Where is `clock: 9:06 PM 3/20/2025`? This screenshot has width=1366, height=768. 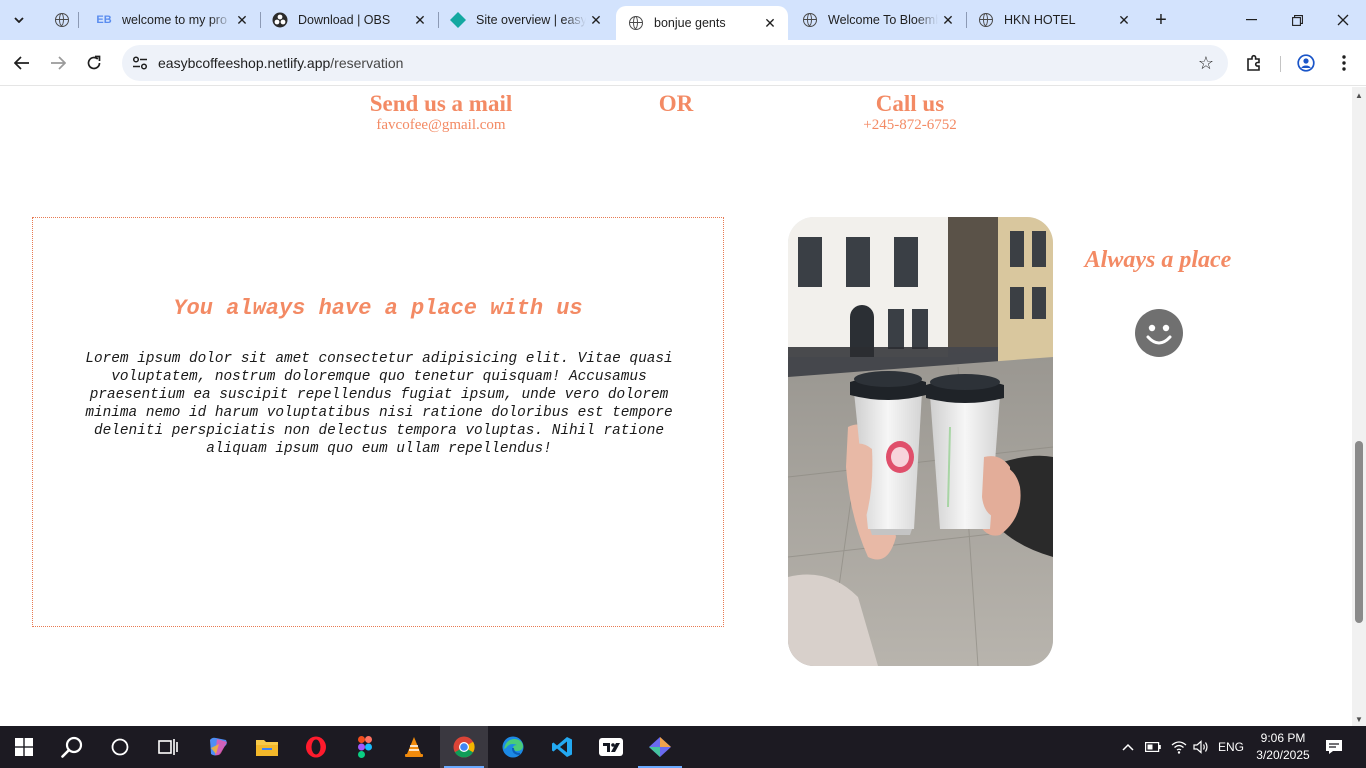 clock: 9:06 PM 3/20/2025 is located at coordinates (1283, 747).